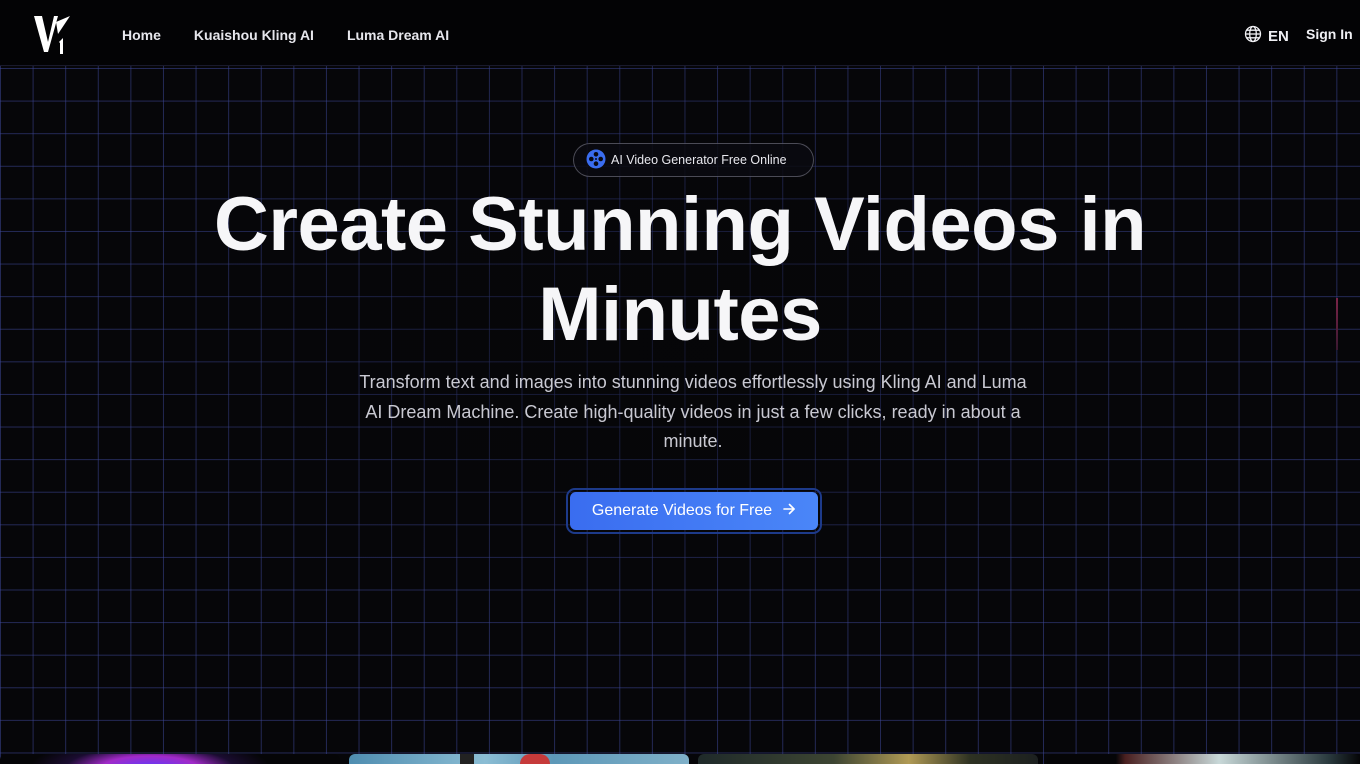  I want to click on sign-in-link: Sign In, so click(1329, 34).